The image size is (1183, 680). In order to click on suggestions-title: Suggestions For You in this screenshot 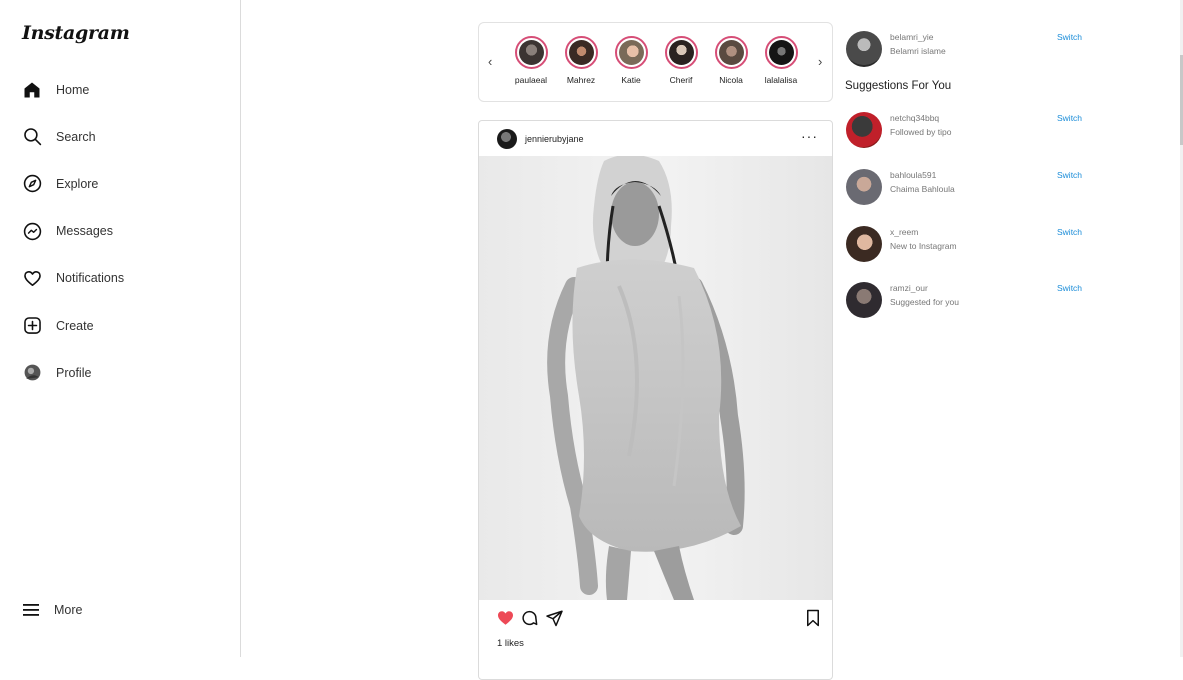, I will do `click(898, 86)`.